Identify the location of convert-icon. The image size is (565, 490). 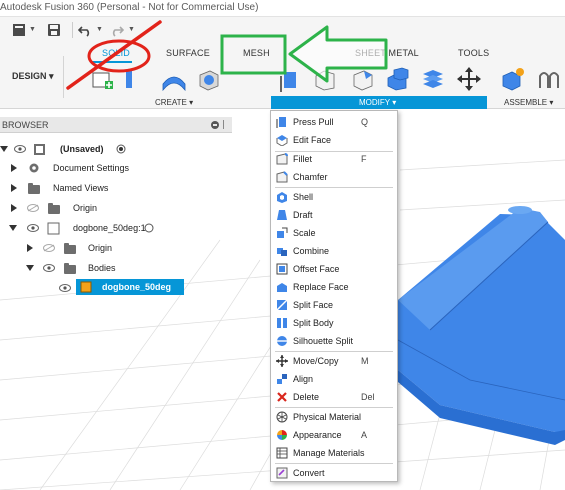
(282, 473).